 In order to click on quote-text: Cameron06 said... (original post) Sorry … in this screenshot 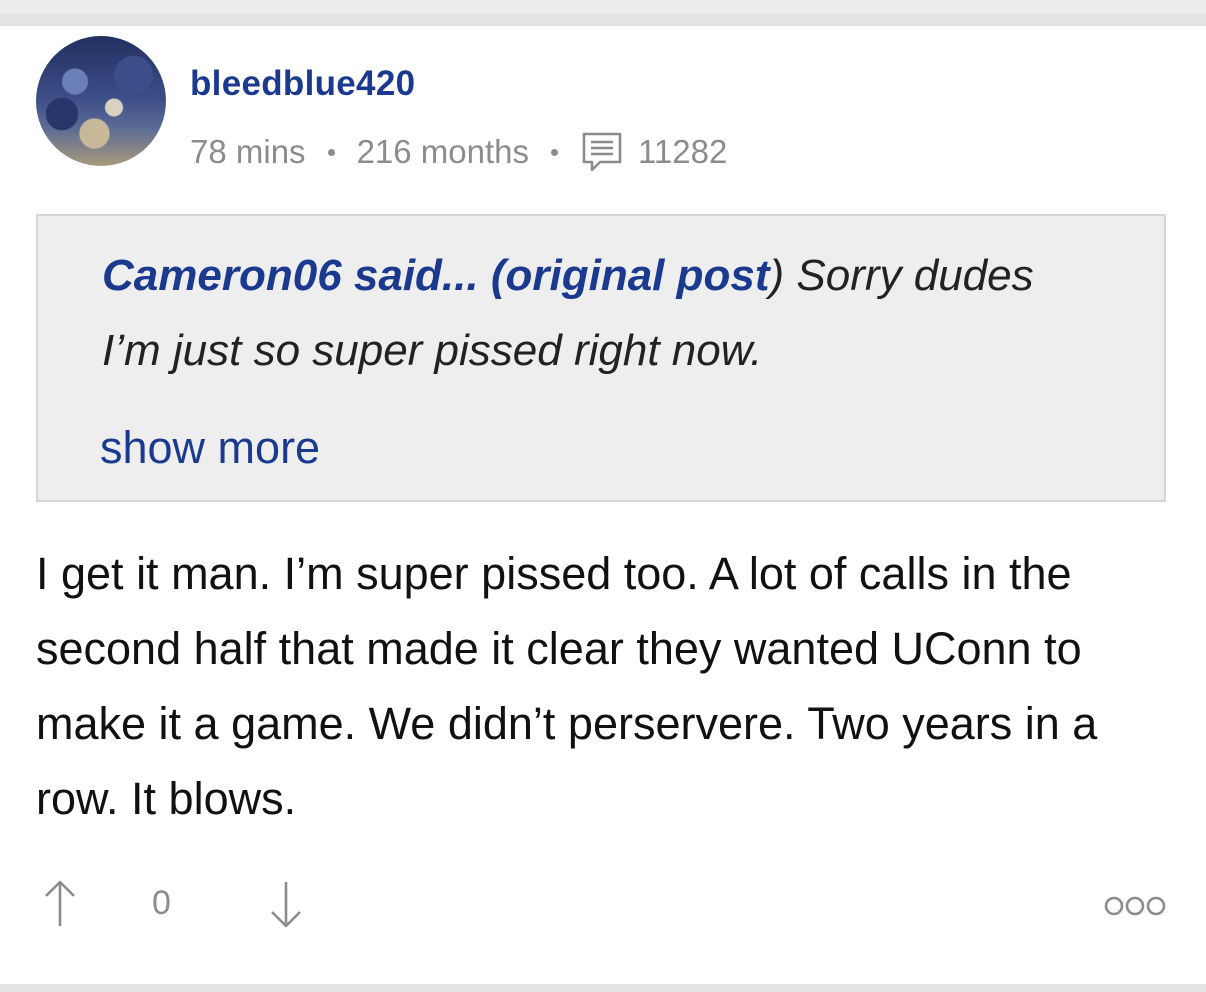, I will do `click(602, 313)`.